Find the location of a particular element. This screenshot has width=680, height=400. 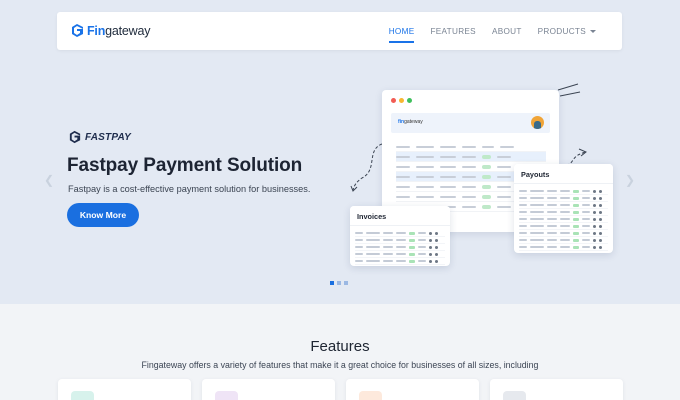

nav-products-label: PRODUCTS is located at coordinates (561, 31).